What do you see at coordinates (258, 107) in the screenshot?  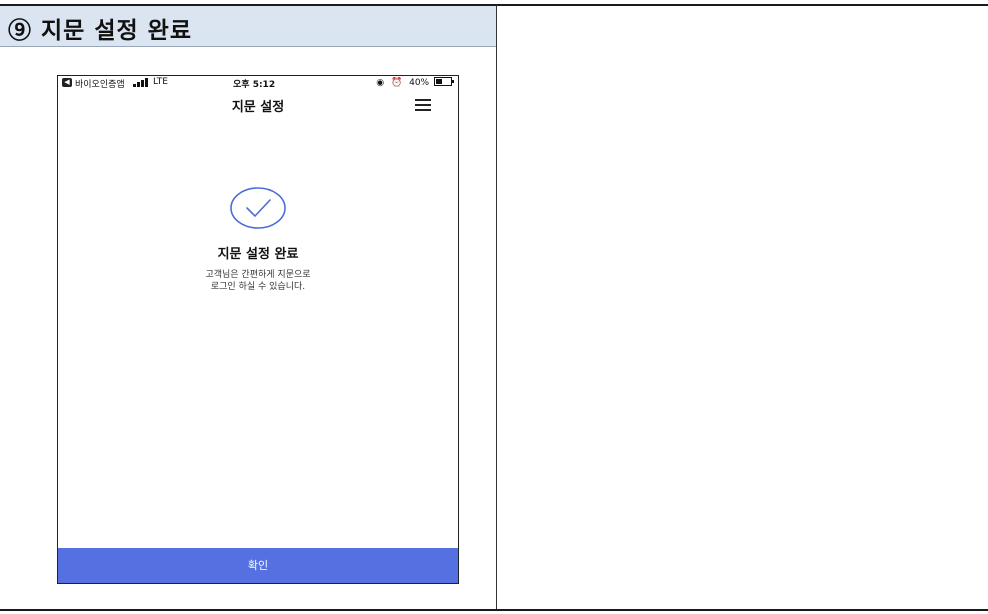 I see `screen-title: 지문 설정` at bounding box center [258, 107].